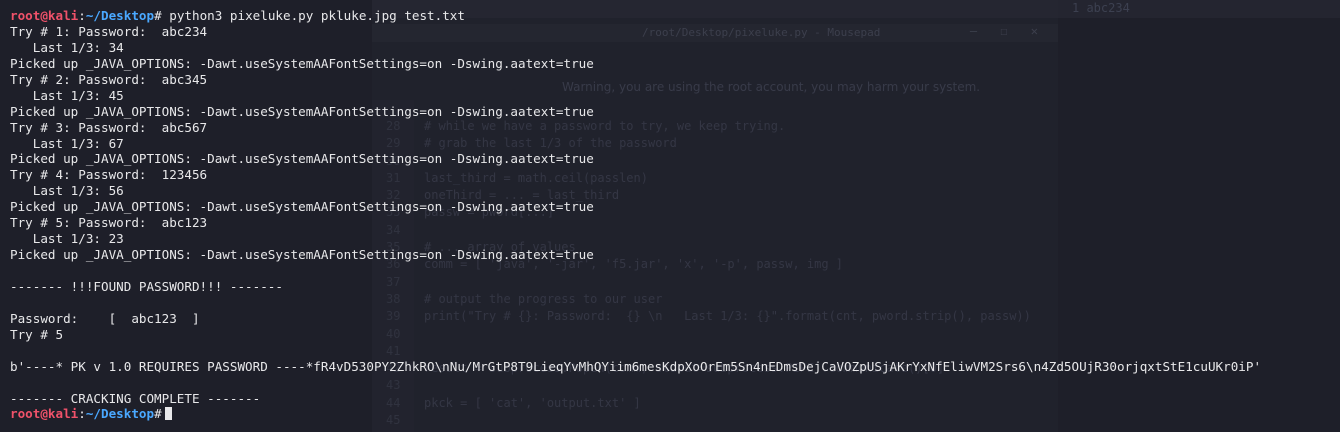 This screenshot has width=1340, height=432. I want to click on output-line: Try # 4: Password: 123456, so click(109, 175).